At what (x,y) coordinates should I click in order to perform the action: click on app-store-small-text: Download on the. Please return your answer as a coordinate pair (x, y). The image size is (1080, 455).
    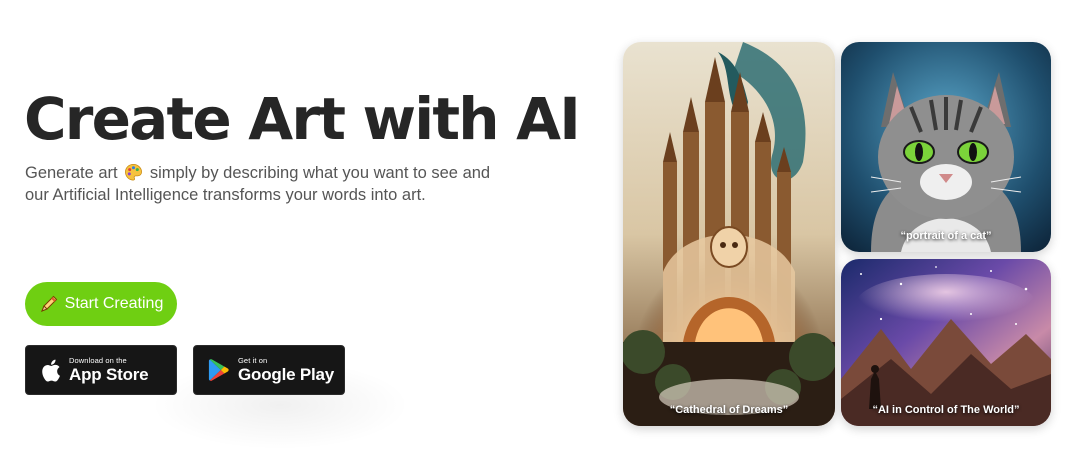
    Looking at the image, I should click on (98, 360).